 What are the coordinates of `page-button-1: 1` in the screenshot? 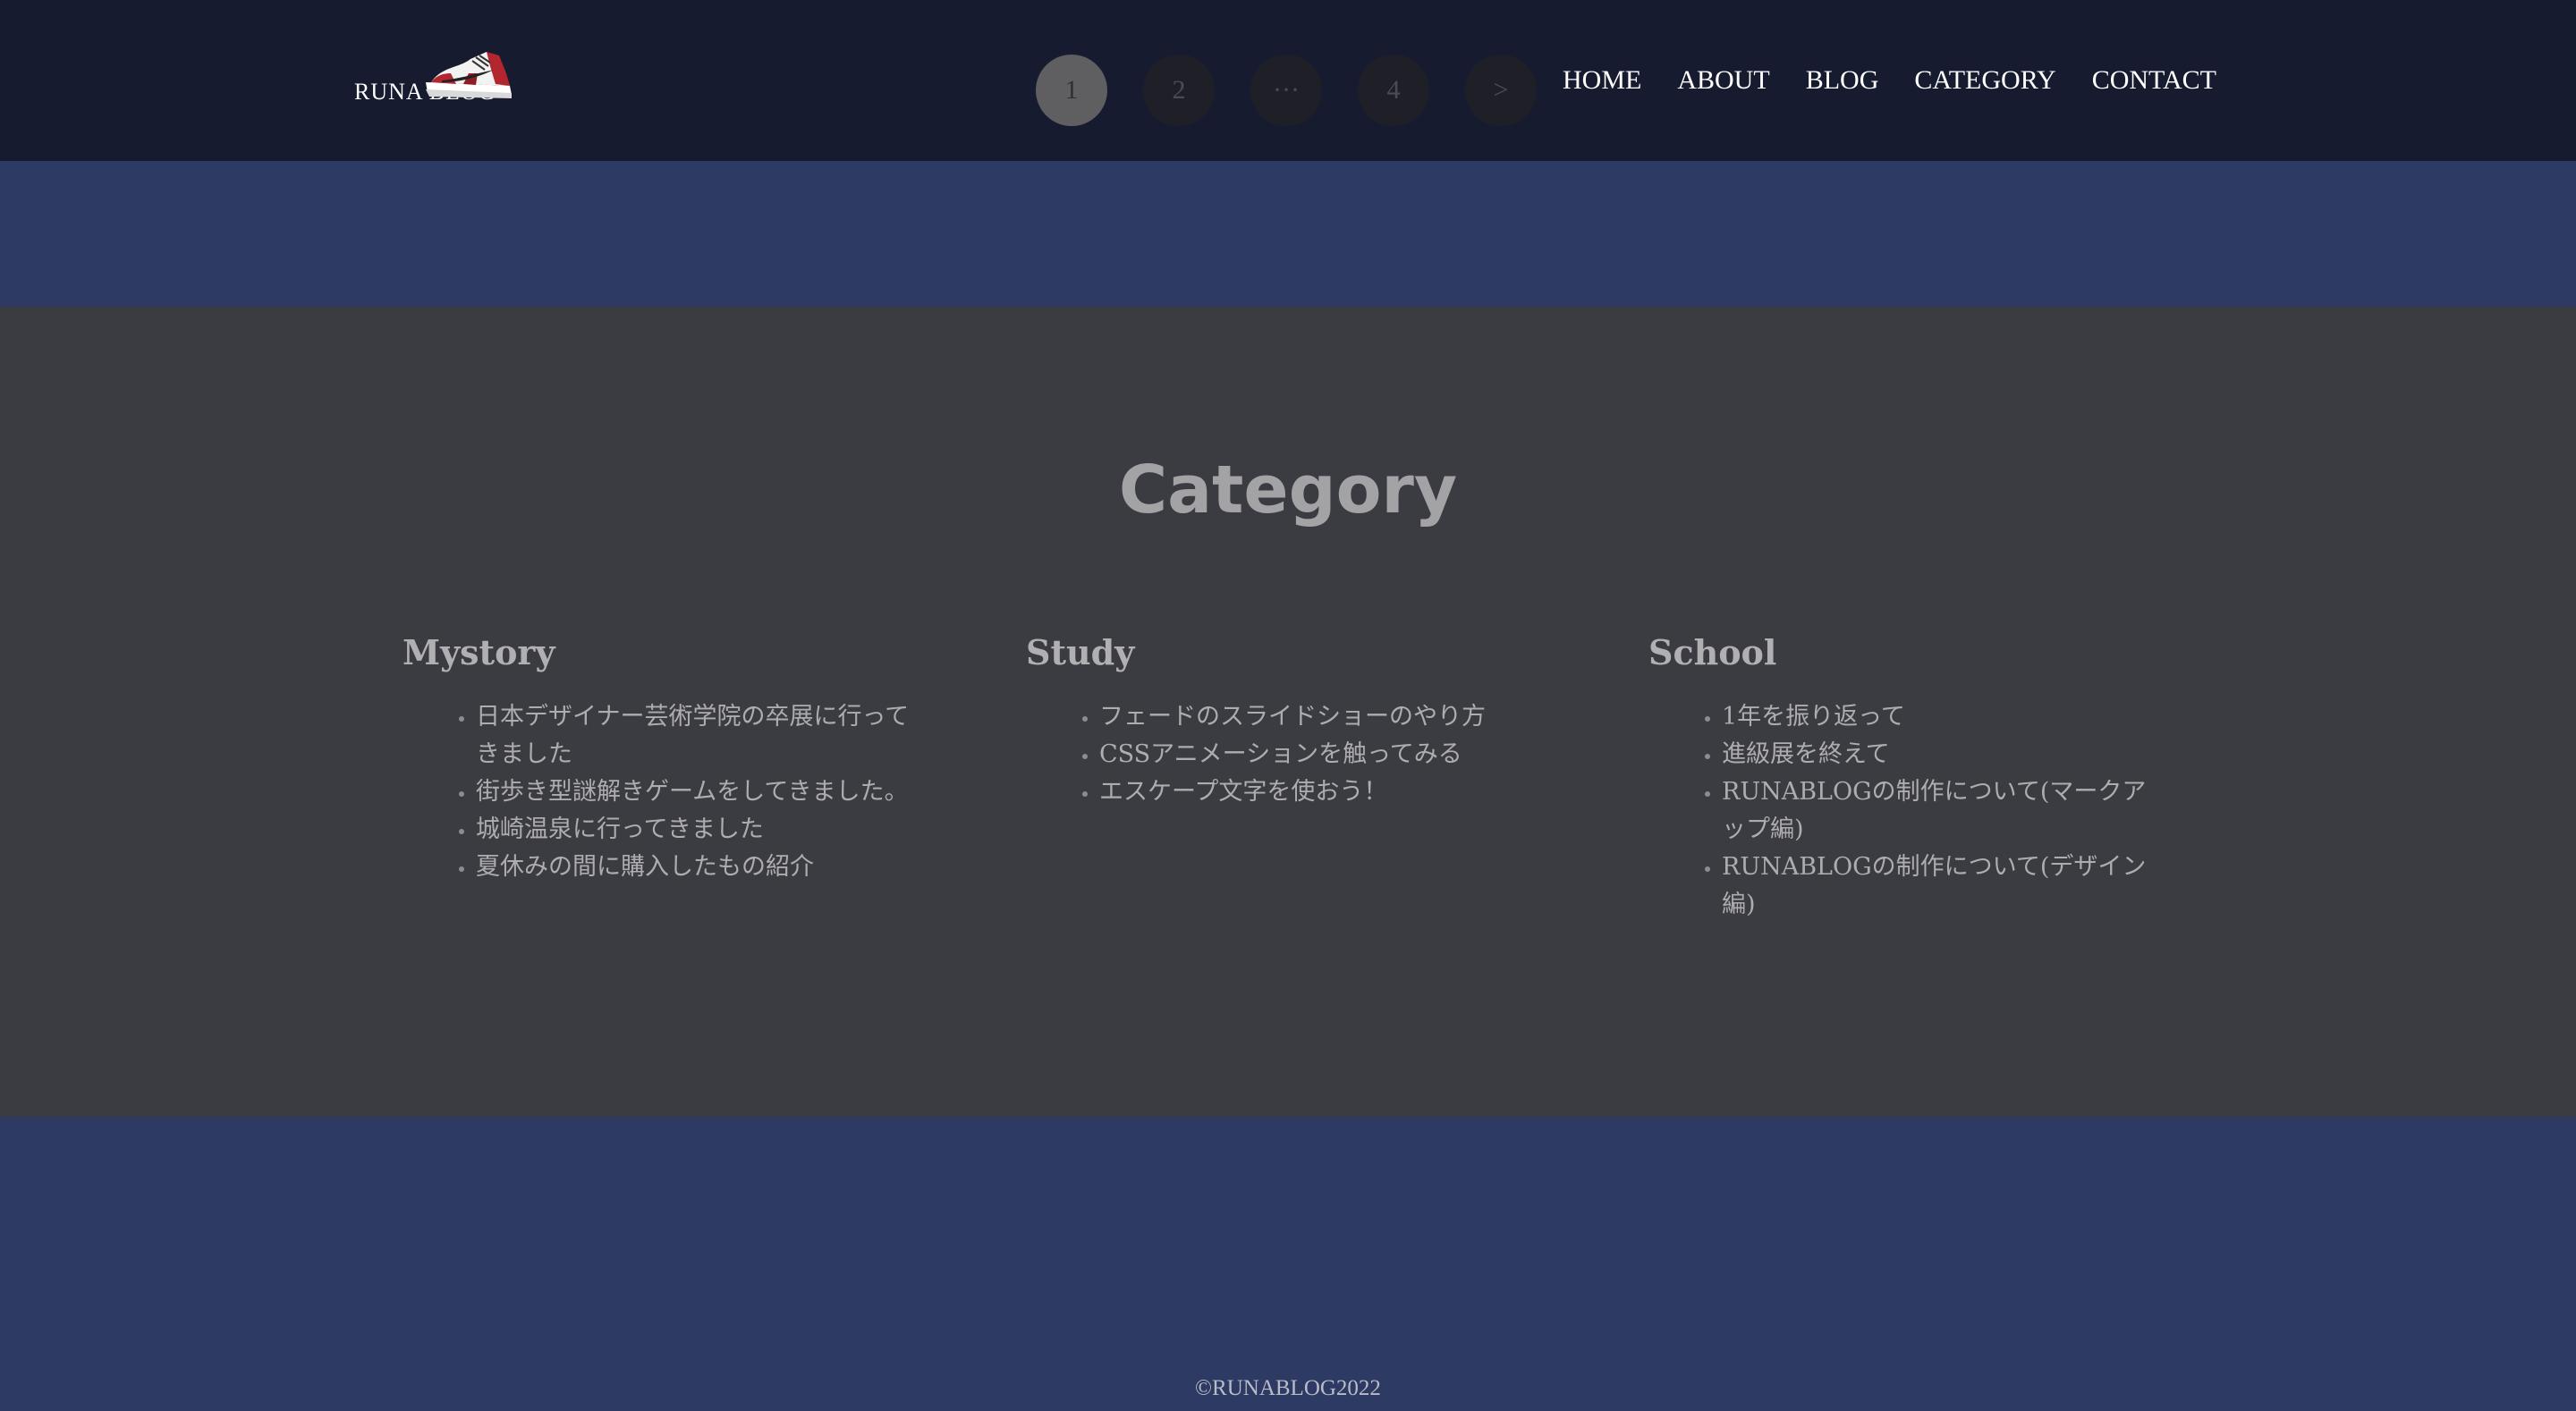 It's located at (1071, 90).